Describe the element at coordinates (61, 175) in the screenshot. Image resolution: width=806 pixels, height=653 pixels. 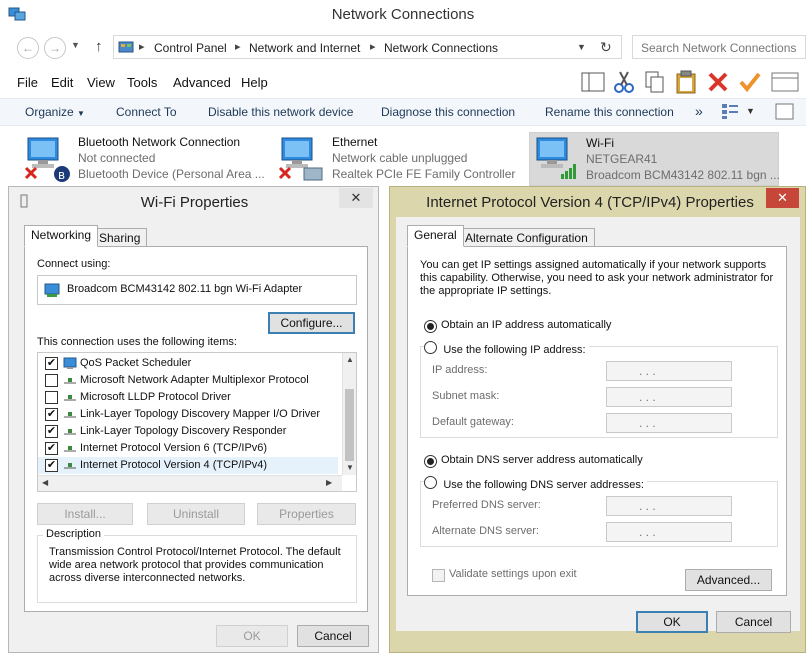
I see `svg-text: ʙ` at that location.